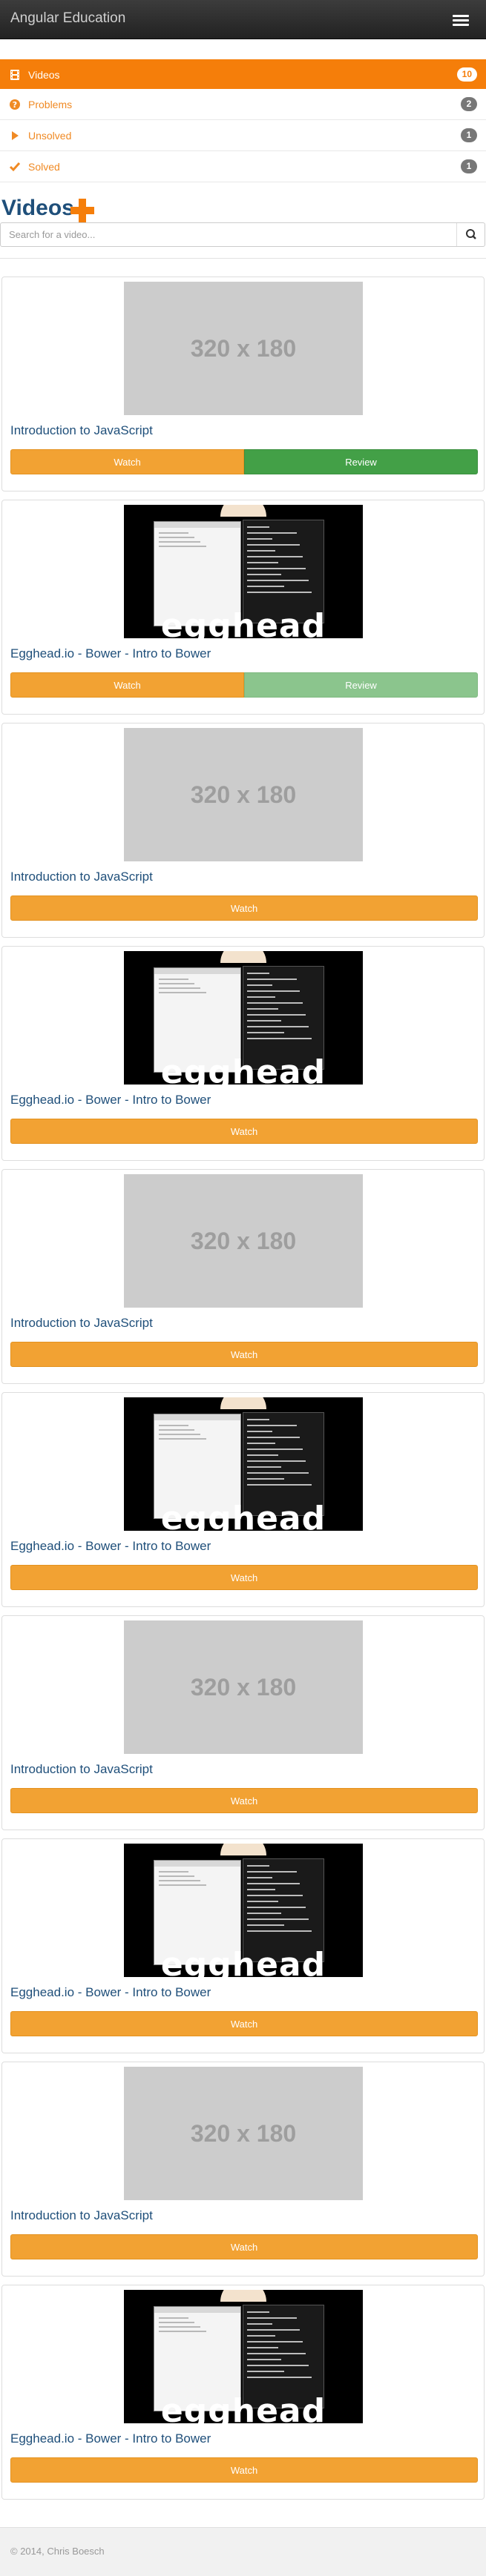  I want to click on nav-item-solved: Solved 1, so click(243, 166).